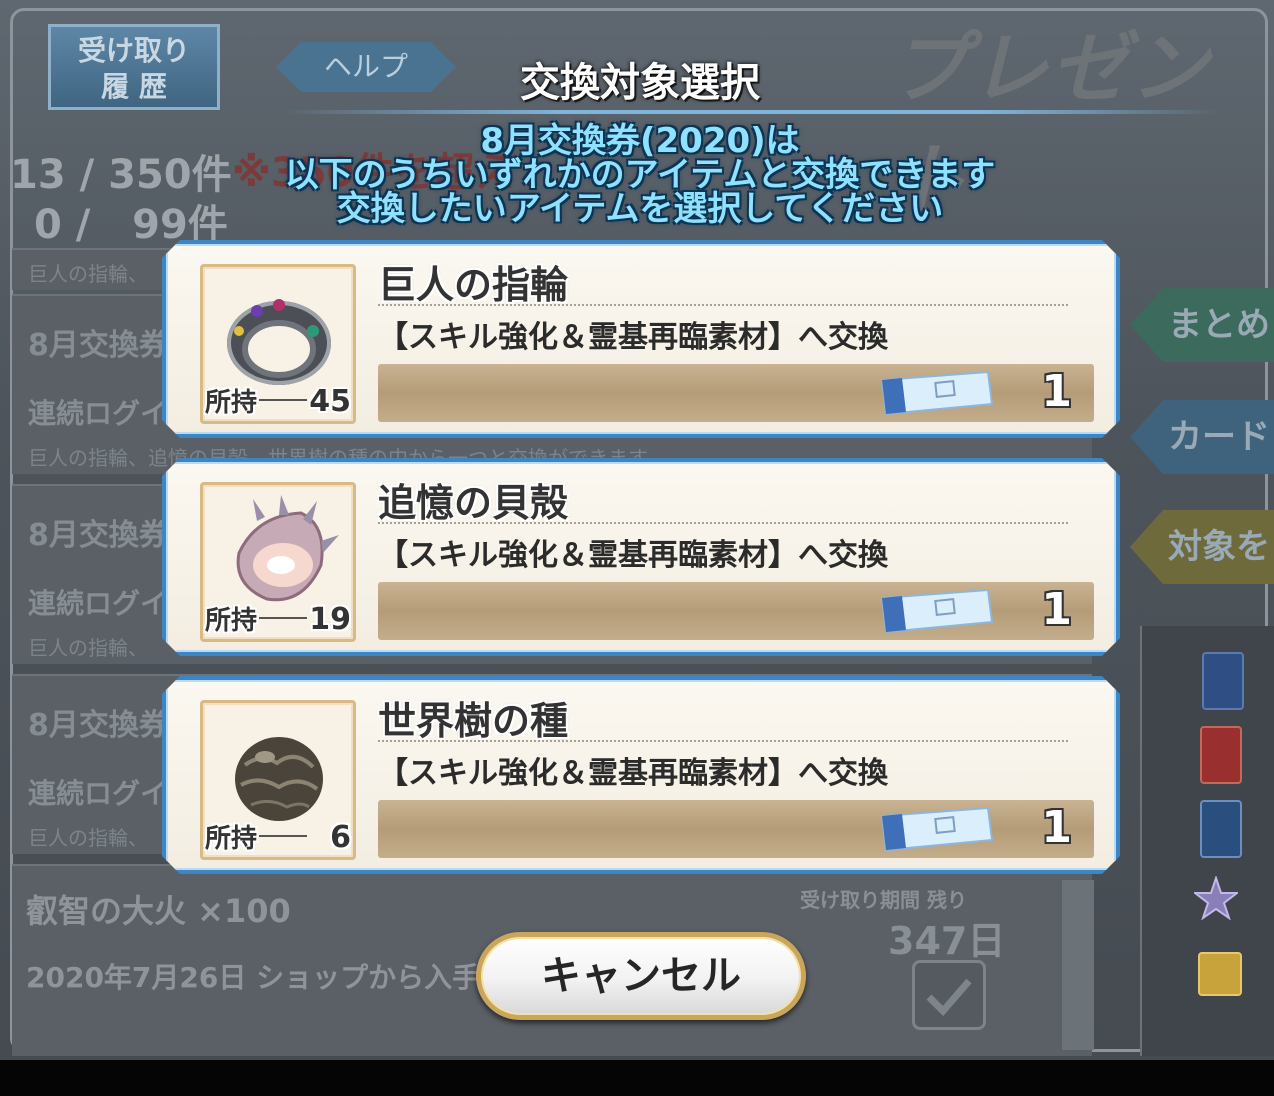 This screenshot has width=1274, height=1096. Describe the element at coordinates (278, 562) in the screenshot. I see `item-frame: 所持 19` at that location.